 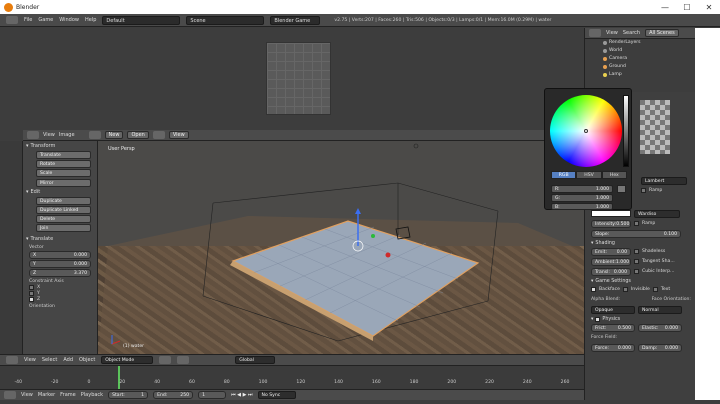 I want to click on scene-selector: Scene, so click(x=225, y=20).